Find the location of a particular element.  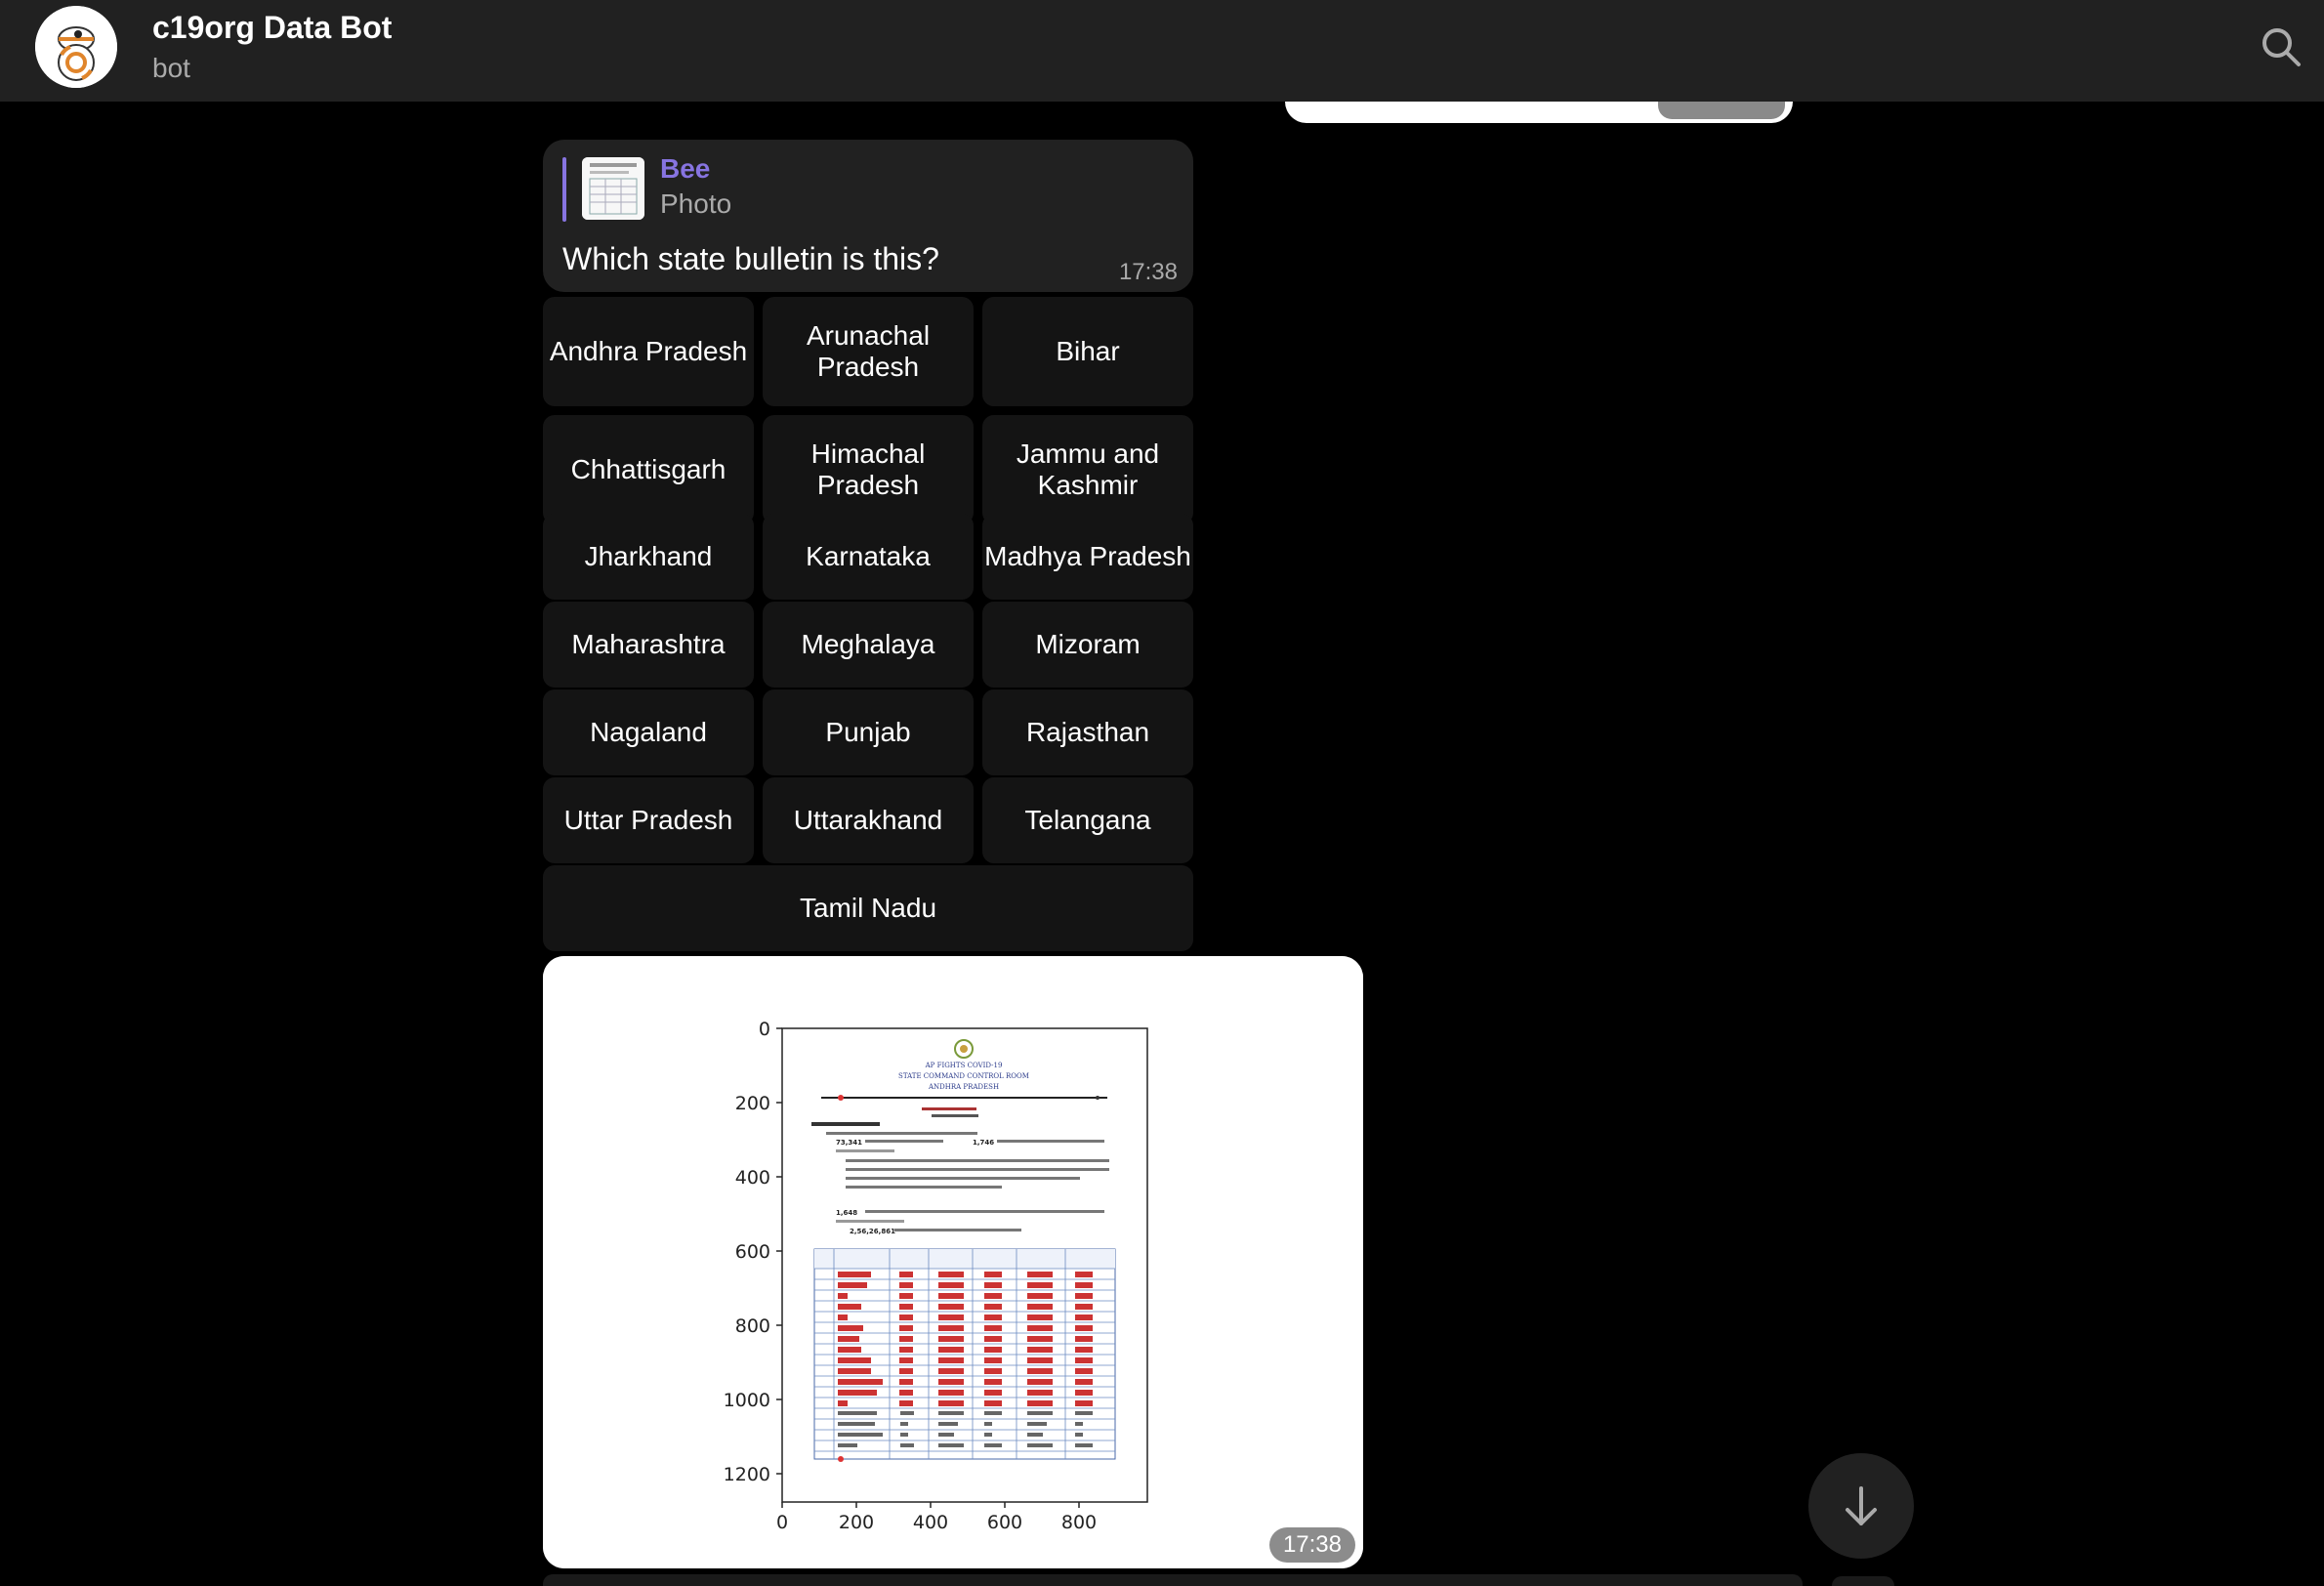

keyboard-button-telangana: Telangana is located at coordinates (1087, 820).